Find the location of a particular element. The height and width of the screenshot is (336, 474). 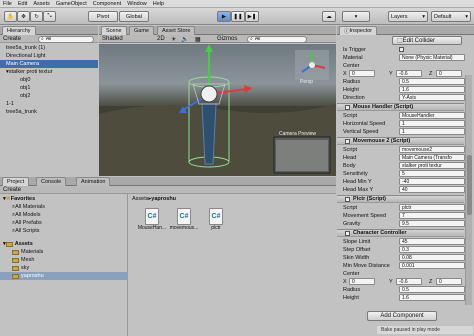

tab-scene: Scene is located at coordinates (114, 30).